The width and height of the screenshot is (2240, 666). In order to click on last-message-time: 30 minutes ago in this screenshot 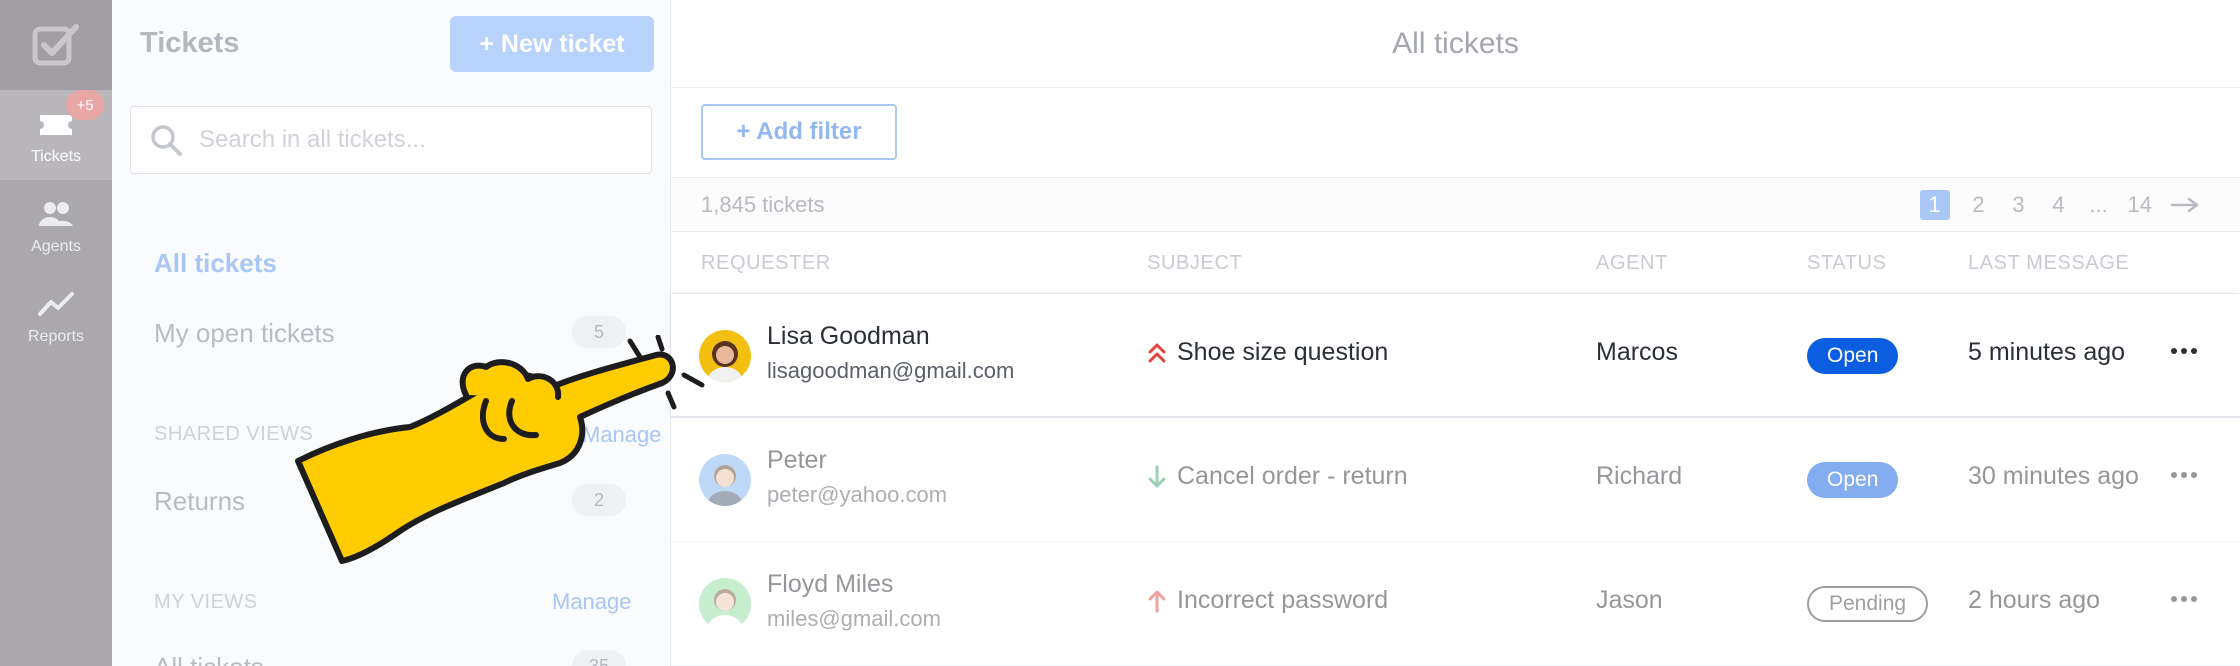, I will do `click(2053, 476)`.